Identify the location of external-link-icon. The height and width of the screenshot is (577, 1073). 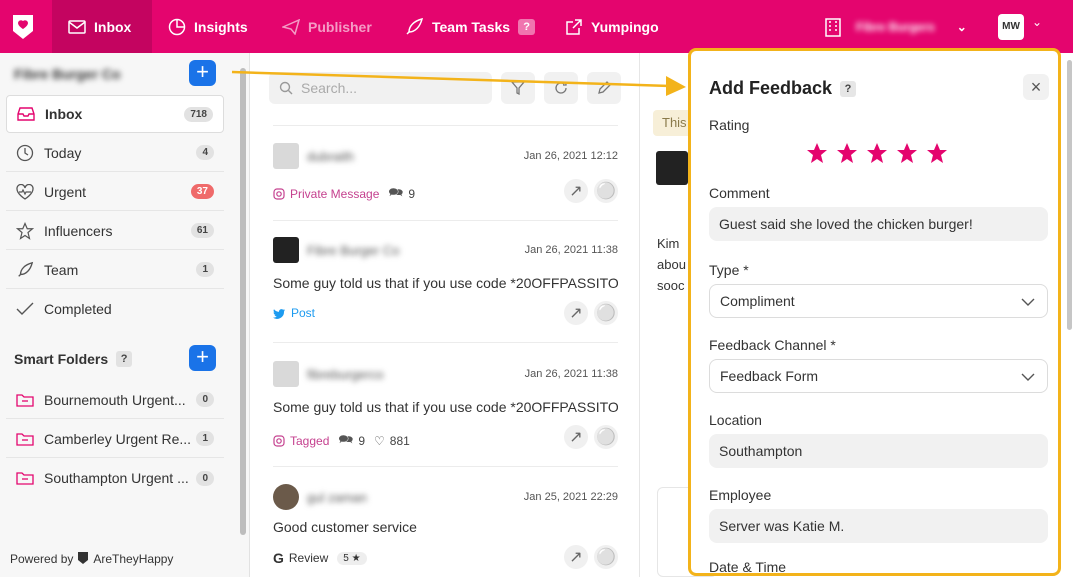
(574, 26).